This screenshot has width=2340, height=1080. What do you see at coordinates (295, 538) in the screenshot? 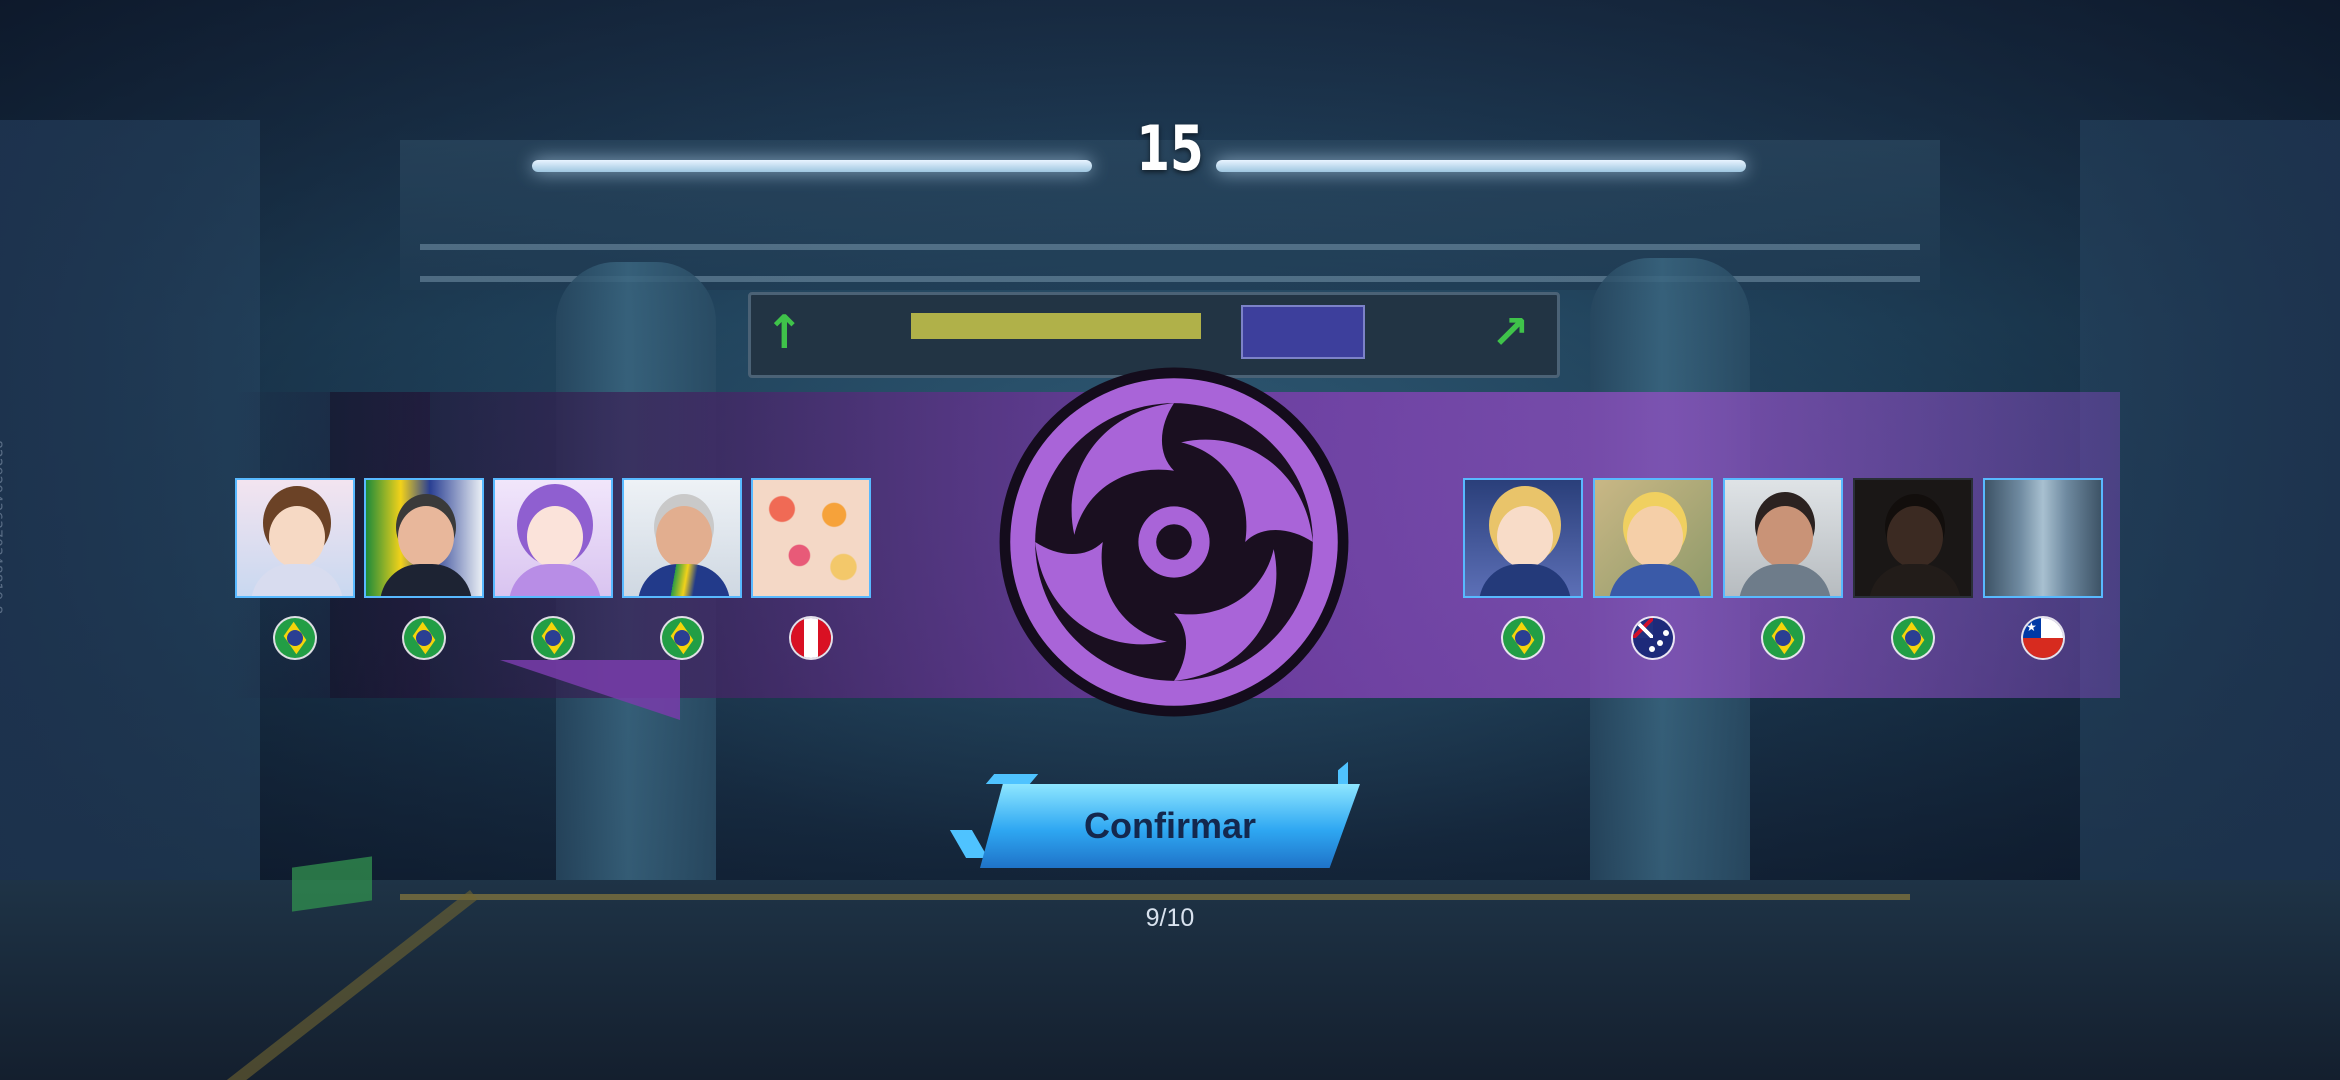
I see `chibi-boy-avatar` at bounding box center [295, 538].